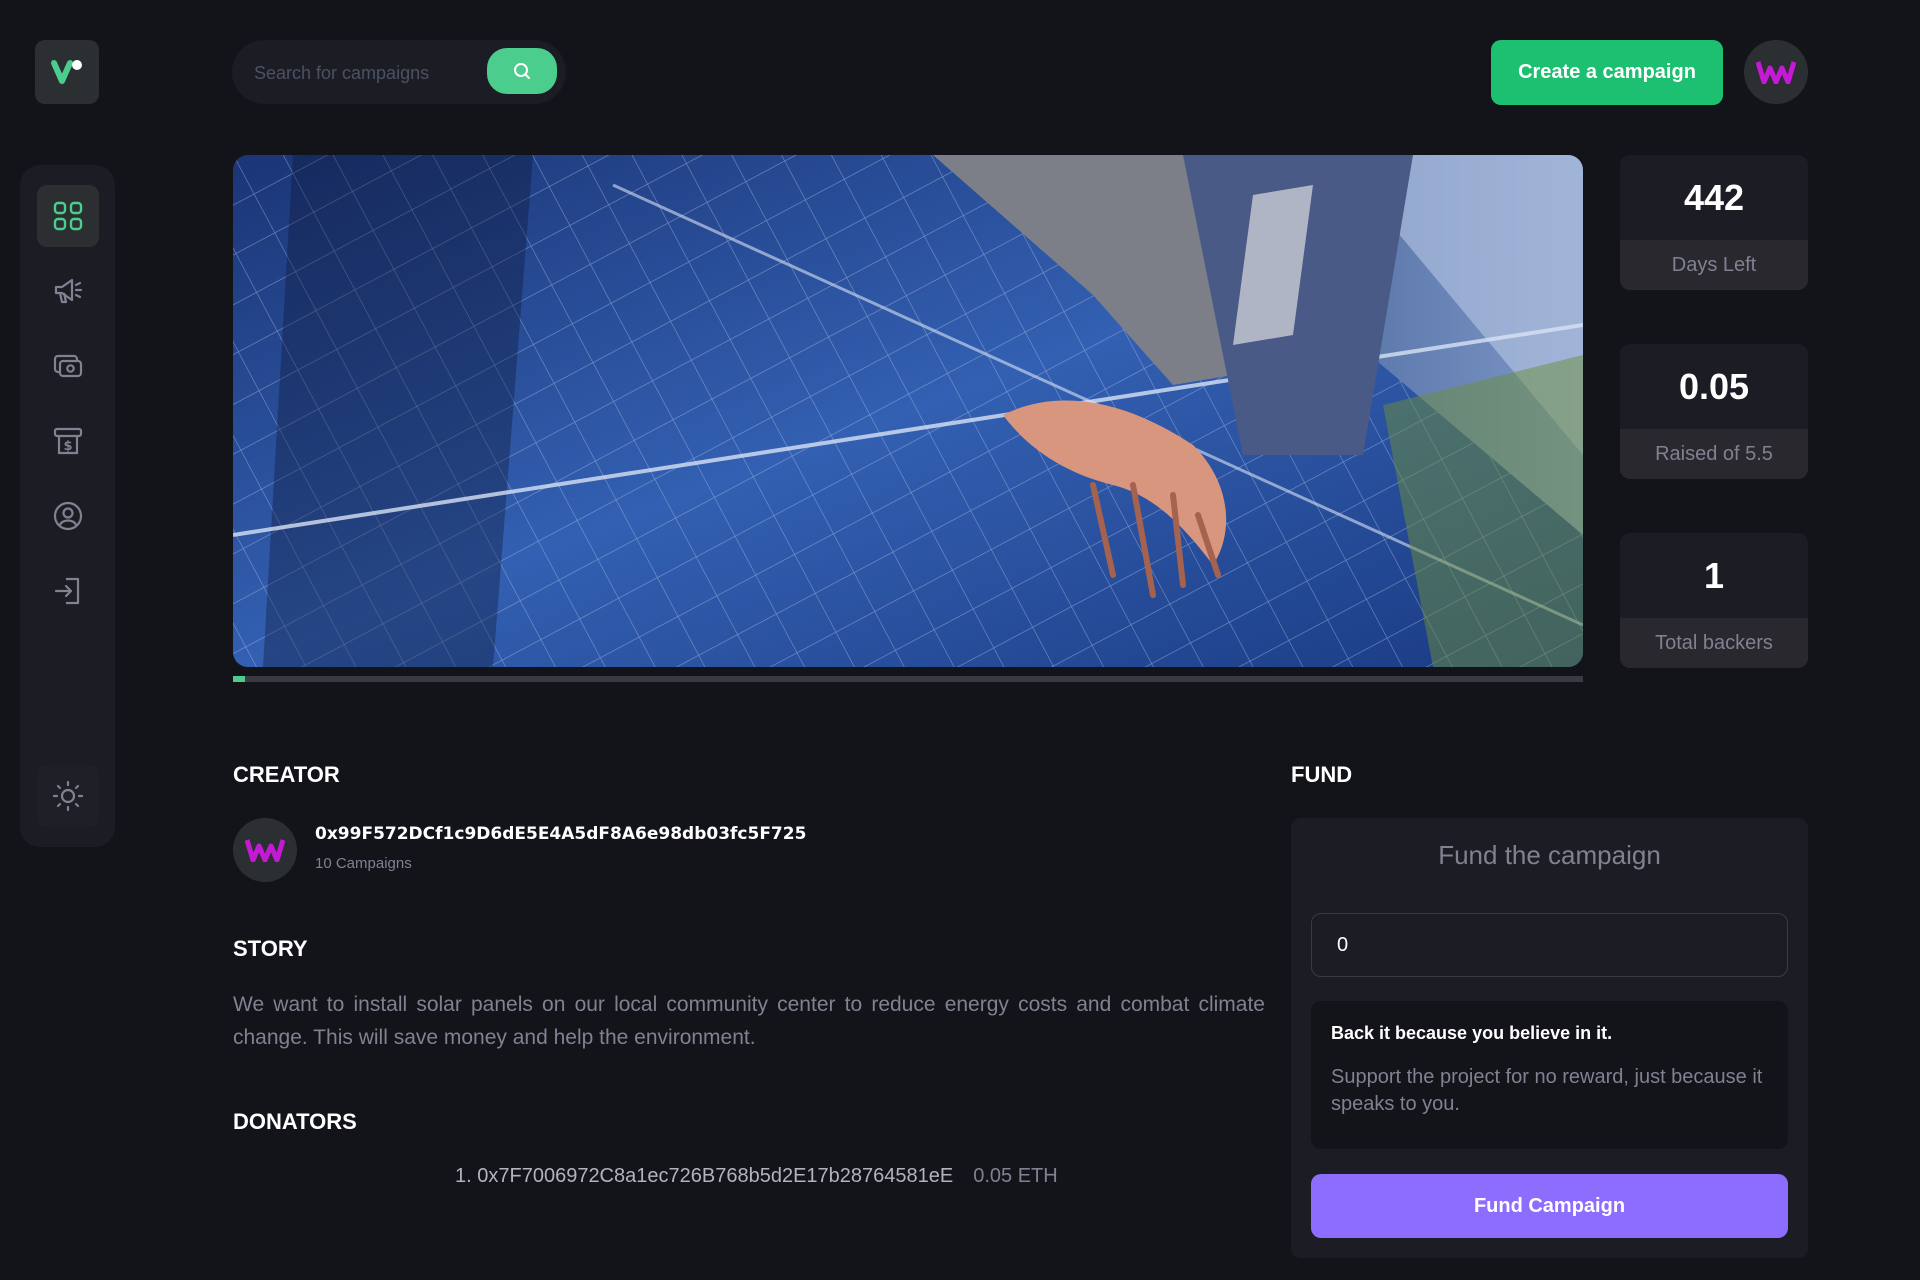  Describe the element at coordinates (1549, 945) in the screenshot. I see `fund-amount-input` at that location.